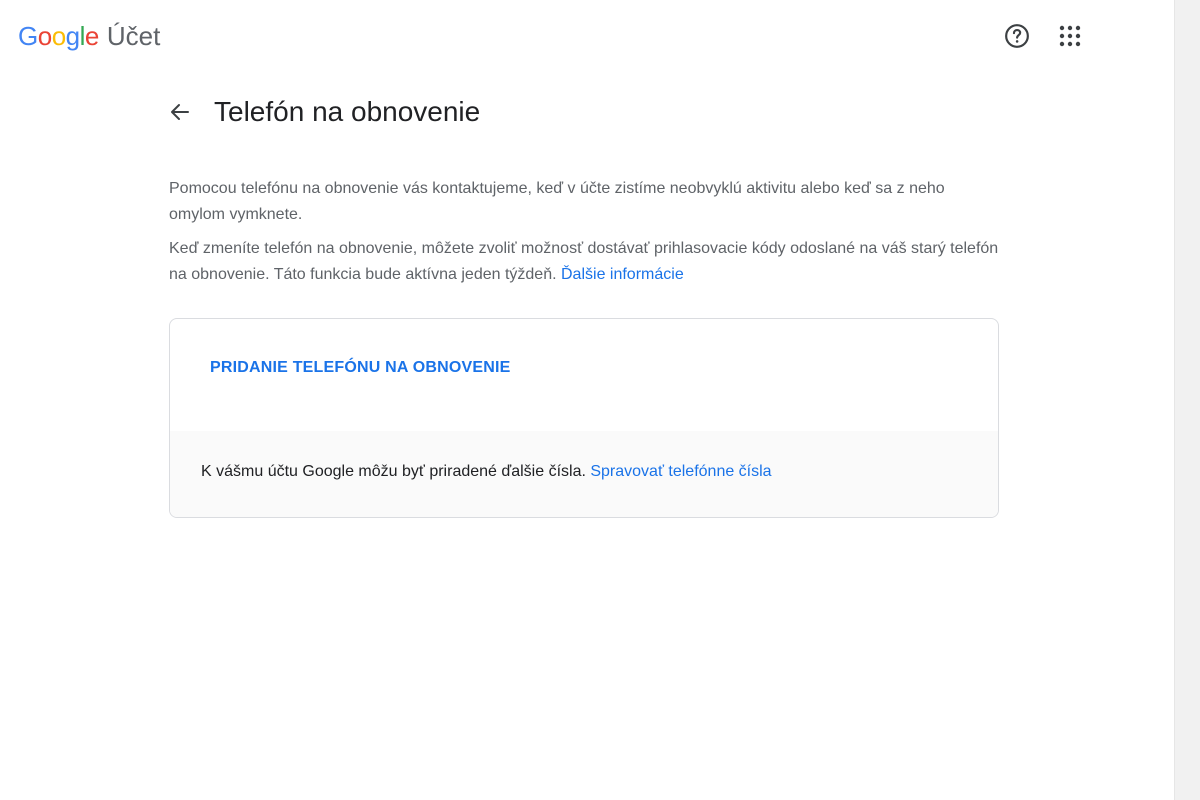 The height and width of the screenshot is (800, 1200). I want to click on page-title-row: Telefón na obnovenie, so click(320, 112).